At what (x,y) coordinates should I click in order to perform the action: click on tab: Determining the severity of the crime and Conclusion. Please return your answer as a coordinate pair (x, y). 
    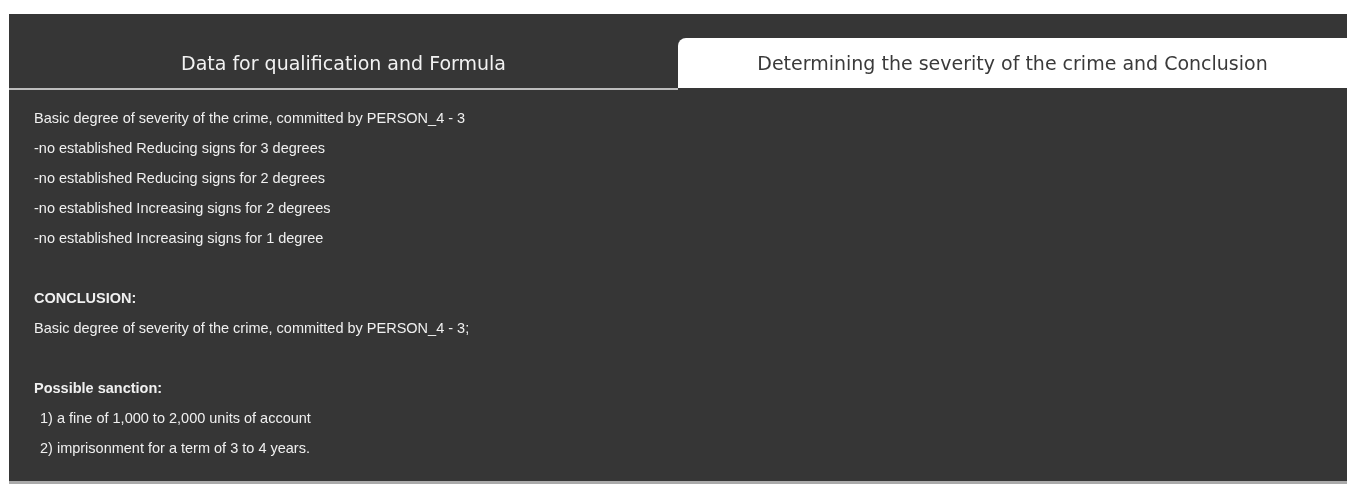
    Looking at the image, I should click on (1012, 64).